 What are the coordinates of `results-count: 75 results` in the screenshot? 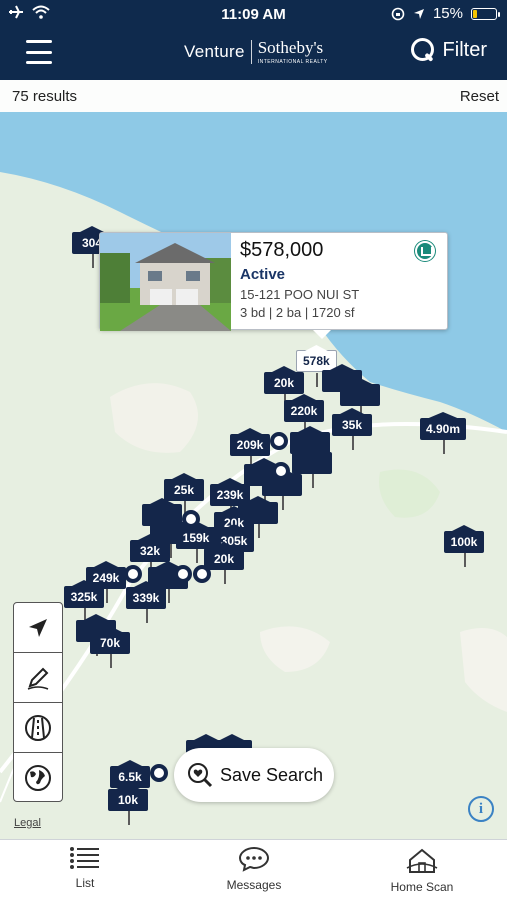 It's located at (45, 96).